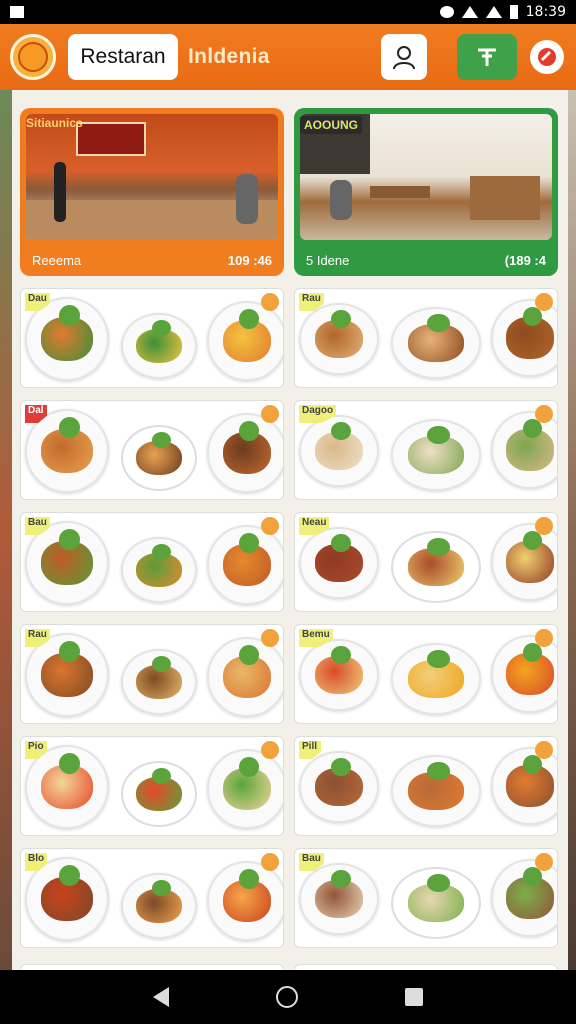  Describe the element at coordinates (123, 57) in the screenshot. I see `search-button: Restaran` at that location.